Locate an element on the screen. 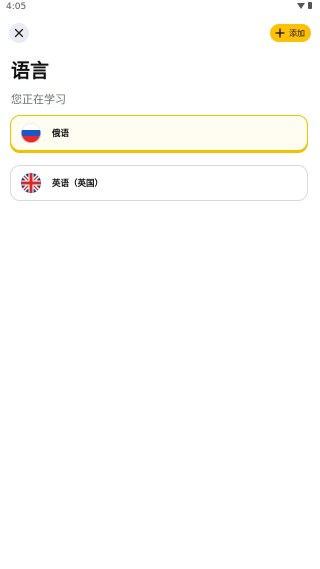 Image resolution: width=320 pixels, height=569 pixels. close-button is located at coordinates (19, 33).